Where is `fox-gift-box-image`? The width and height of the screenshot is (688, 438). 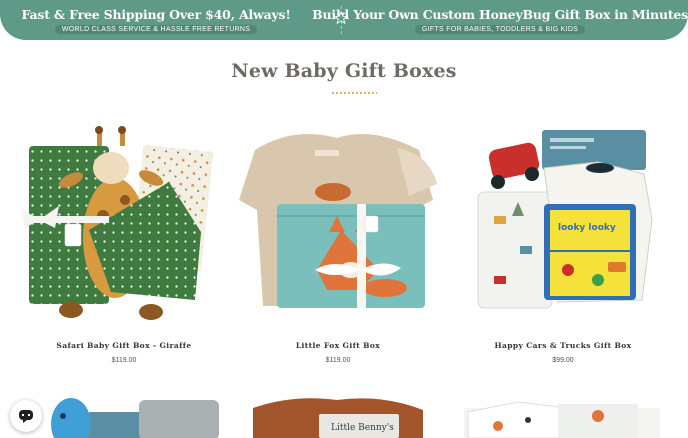
fox-gift-box-image is located at coordinates (338, 220).